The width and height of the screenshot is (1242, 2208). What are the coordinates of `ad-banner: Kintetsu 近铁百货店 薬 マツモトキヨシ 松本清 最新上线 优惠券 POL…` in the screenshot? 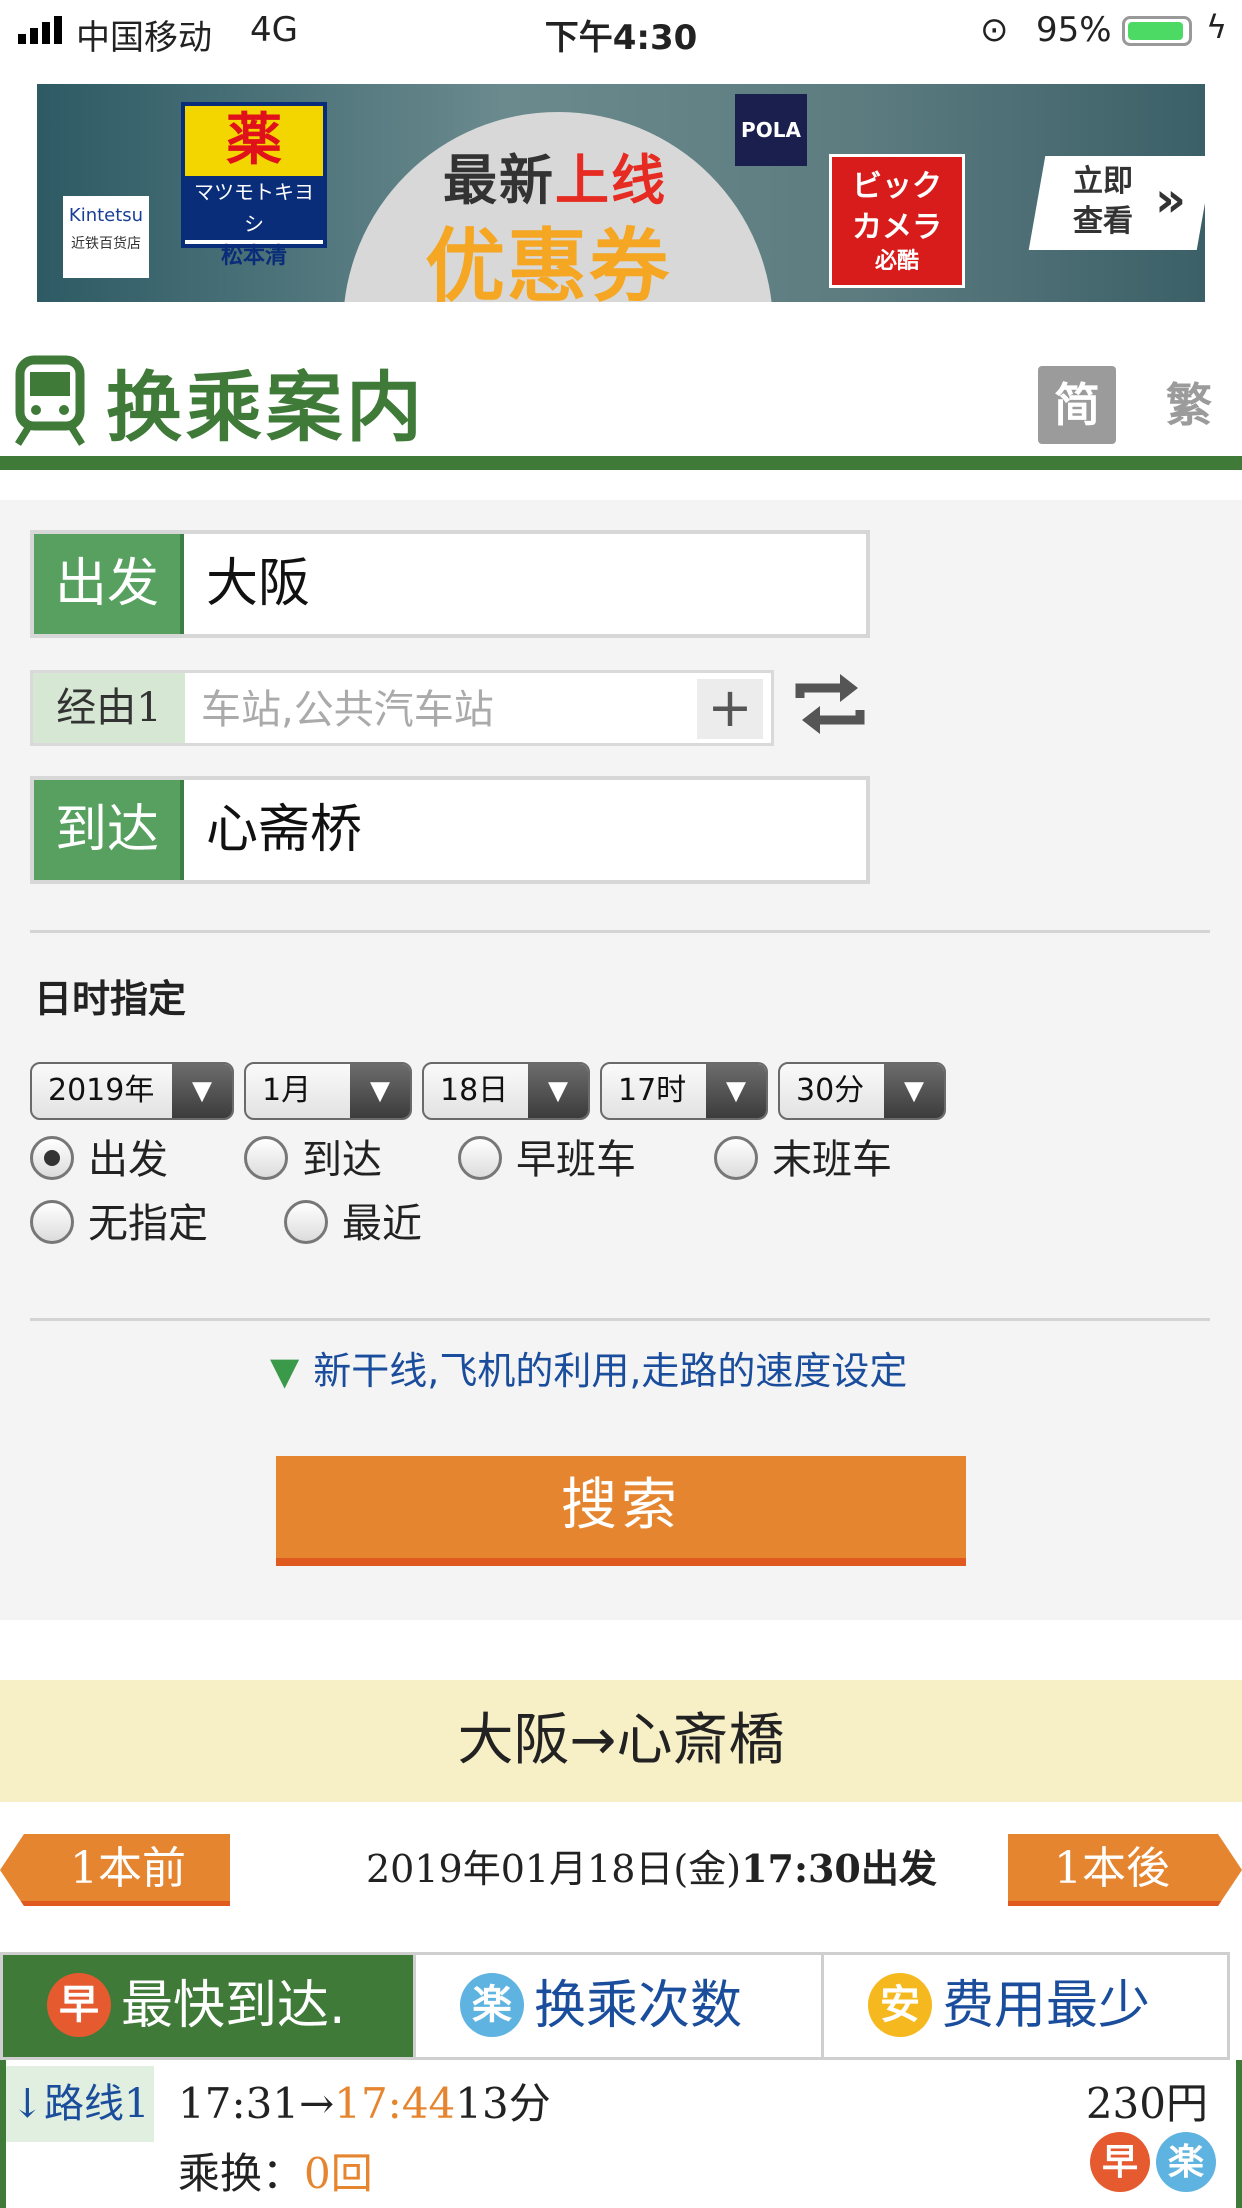 It's located at (621, 193).